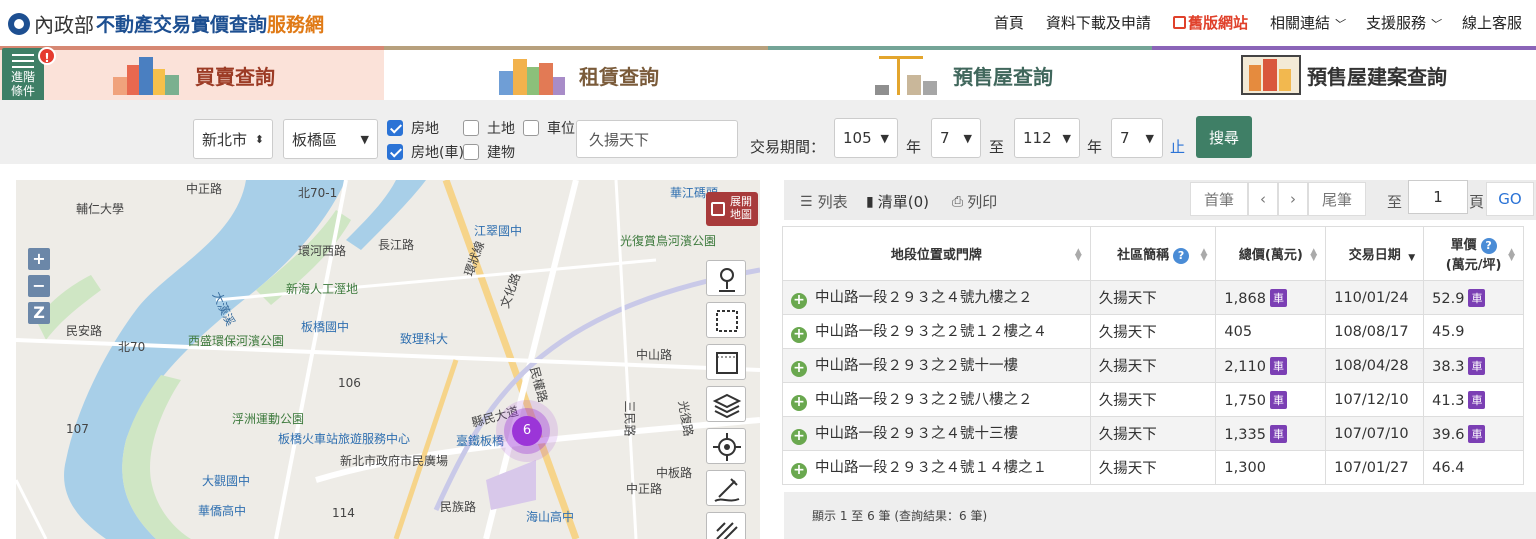 Image resolution: width=1536 pixels, height=539 pixels. Describe the element at coordinates (924, 400) in the screenshot. I see `address-text: 中山路一段２９３之２號八樓之２` at that location.